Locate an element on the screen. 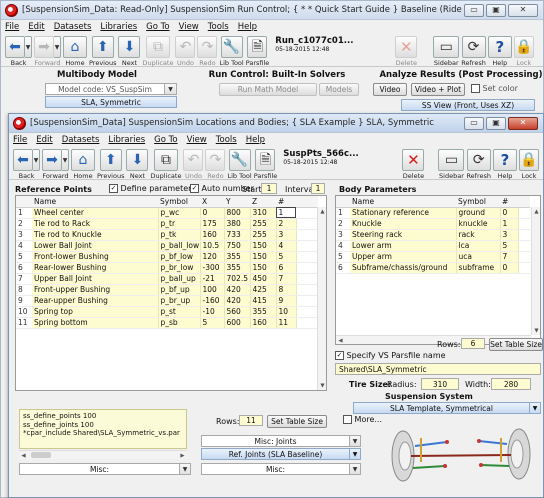 The height and width of the screenshot is (498, 544). column-header: Y is located at coordinates (237, 202).